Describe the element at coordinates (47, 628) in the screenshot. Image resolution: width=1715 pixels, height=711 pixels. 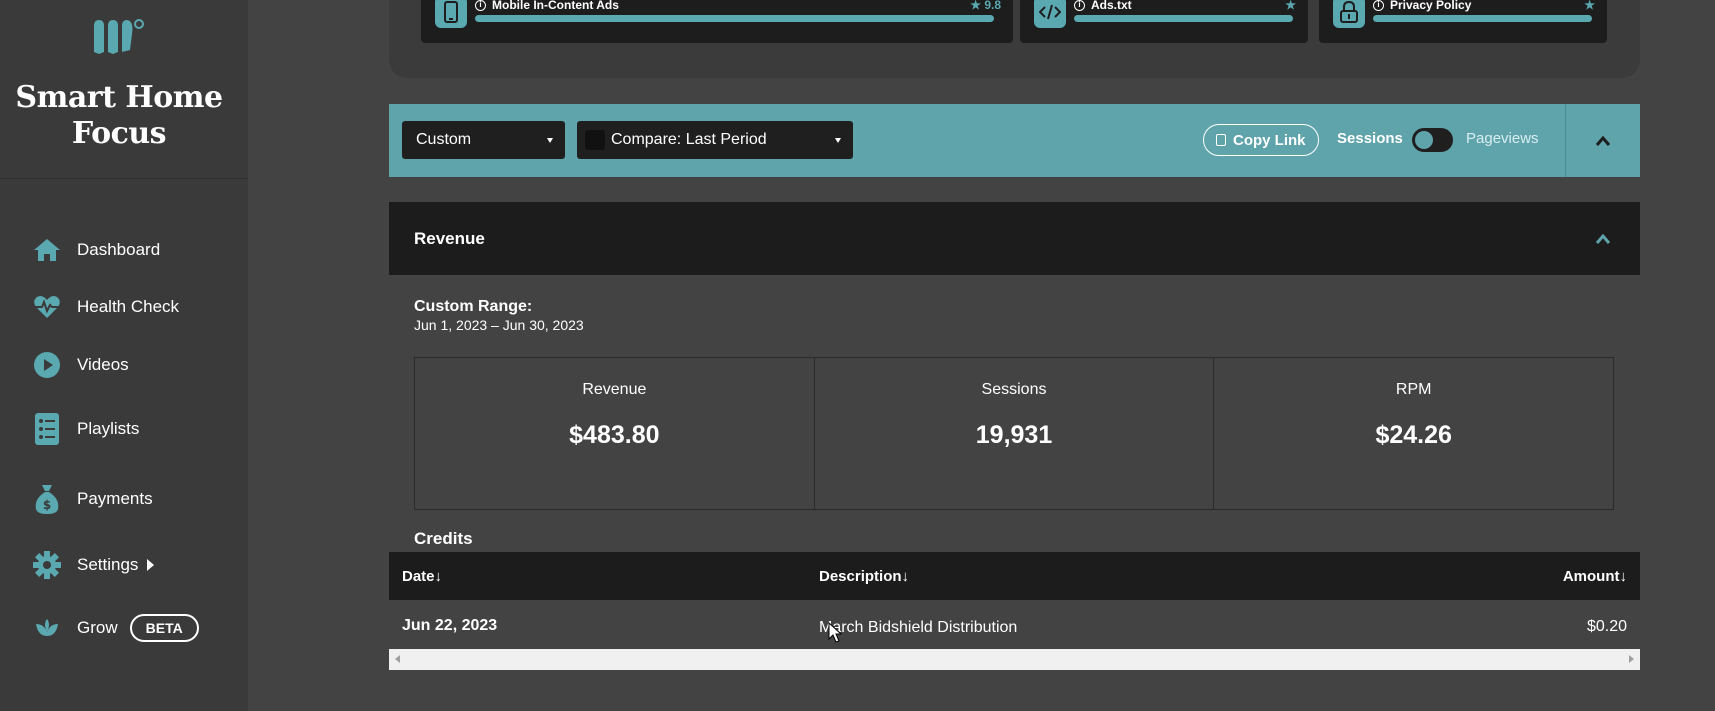
I see `leaf-icon` at that location.